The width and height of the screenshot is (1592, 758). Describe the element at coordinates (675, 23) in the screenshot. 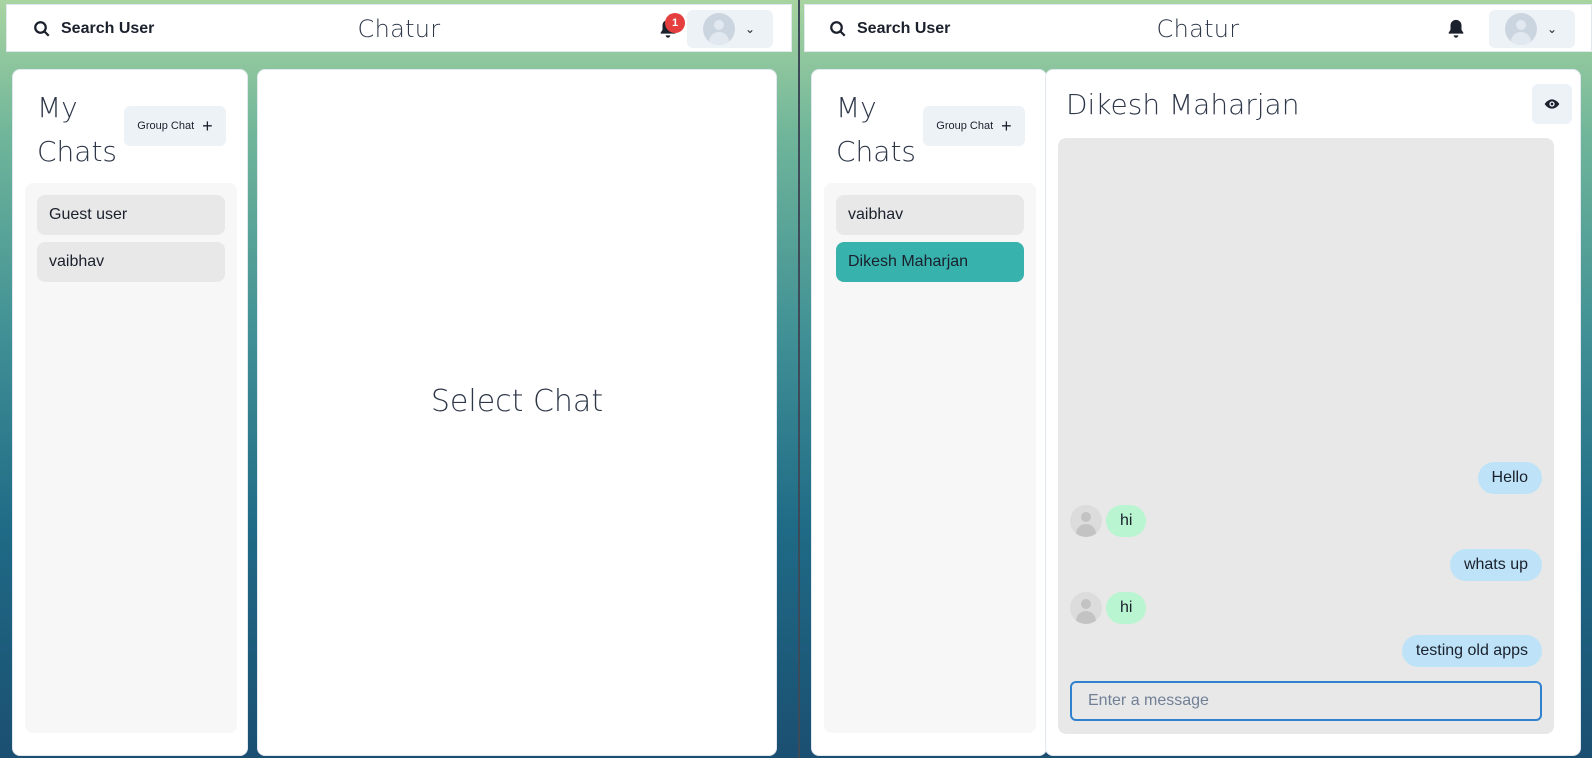

I see `notification-count-badge: 1` at that location.